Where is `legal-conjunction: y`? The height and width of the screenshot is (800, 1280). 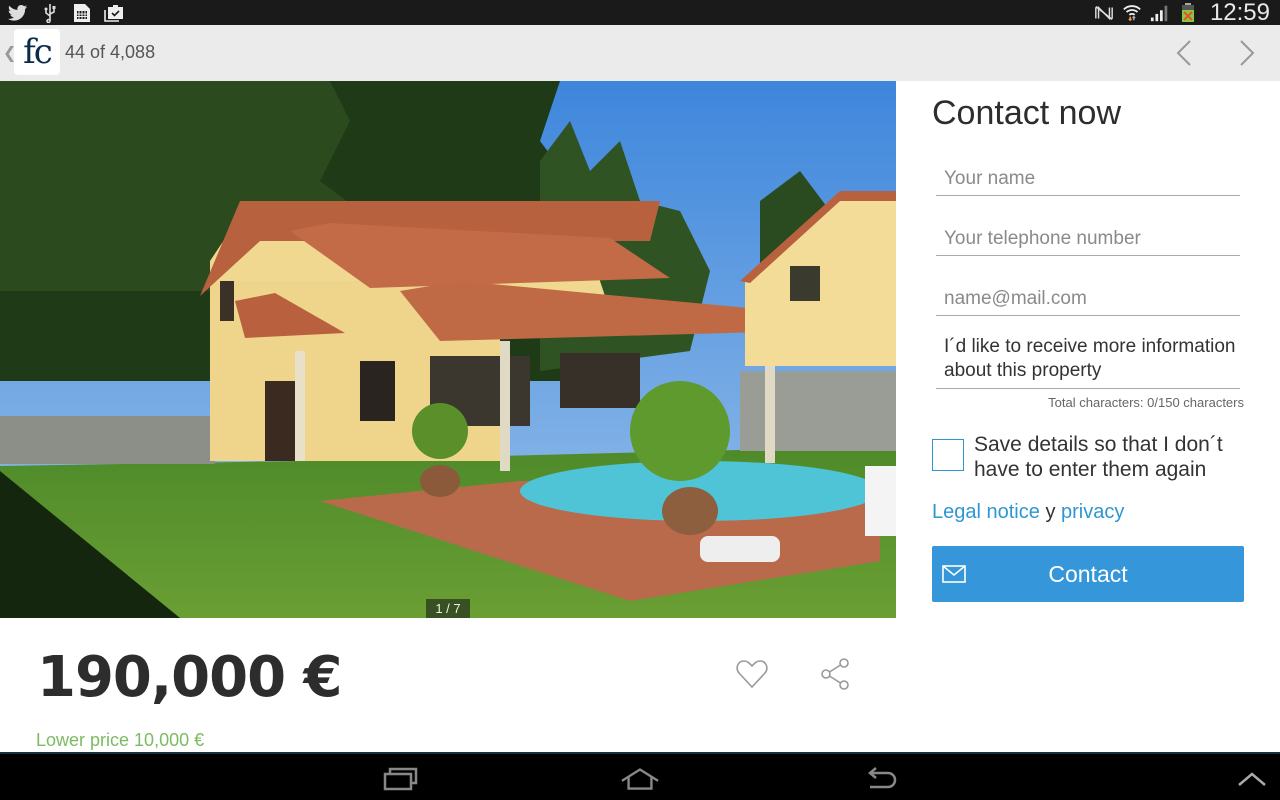 legal-conjunction: y is located at coordinates (1050, 512).